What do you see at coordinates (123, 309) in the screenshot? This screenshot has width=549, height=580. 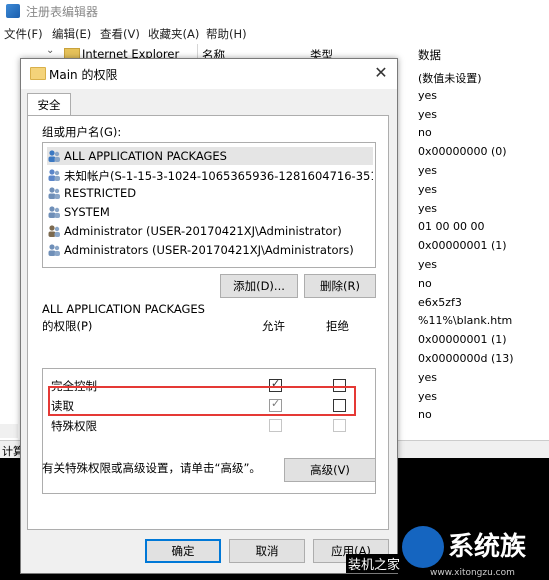 I see `permissions-for-label: ALL APPLICATION PACKAGES` at bounding box center [123, 309].